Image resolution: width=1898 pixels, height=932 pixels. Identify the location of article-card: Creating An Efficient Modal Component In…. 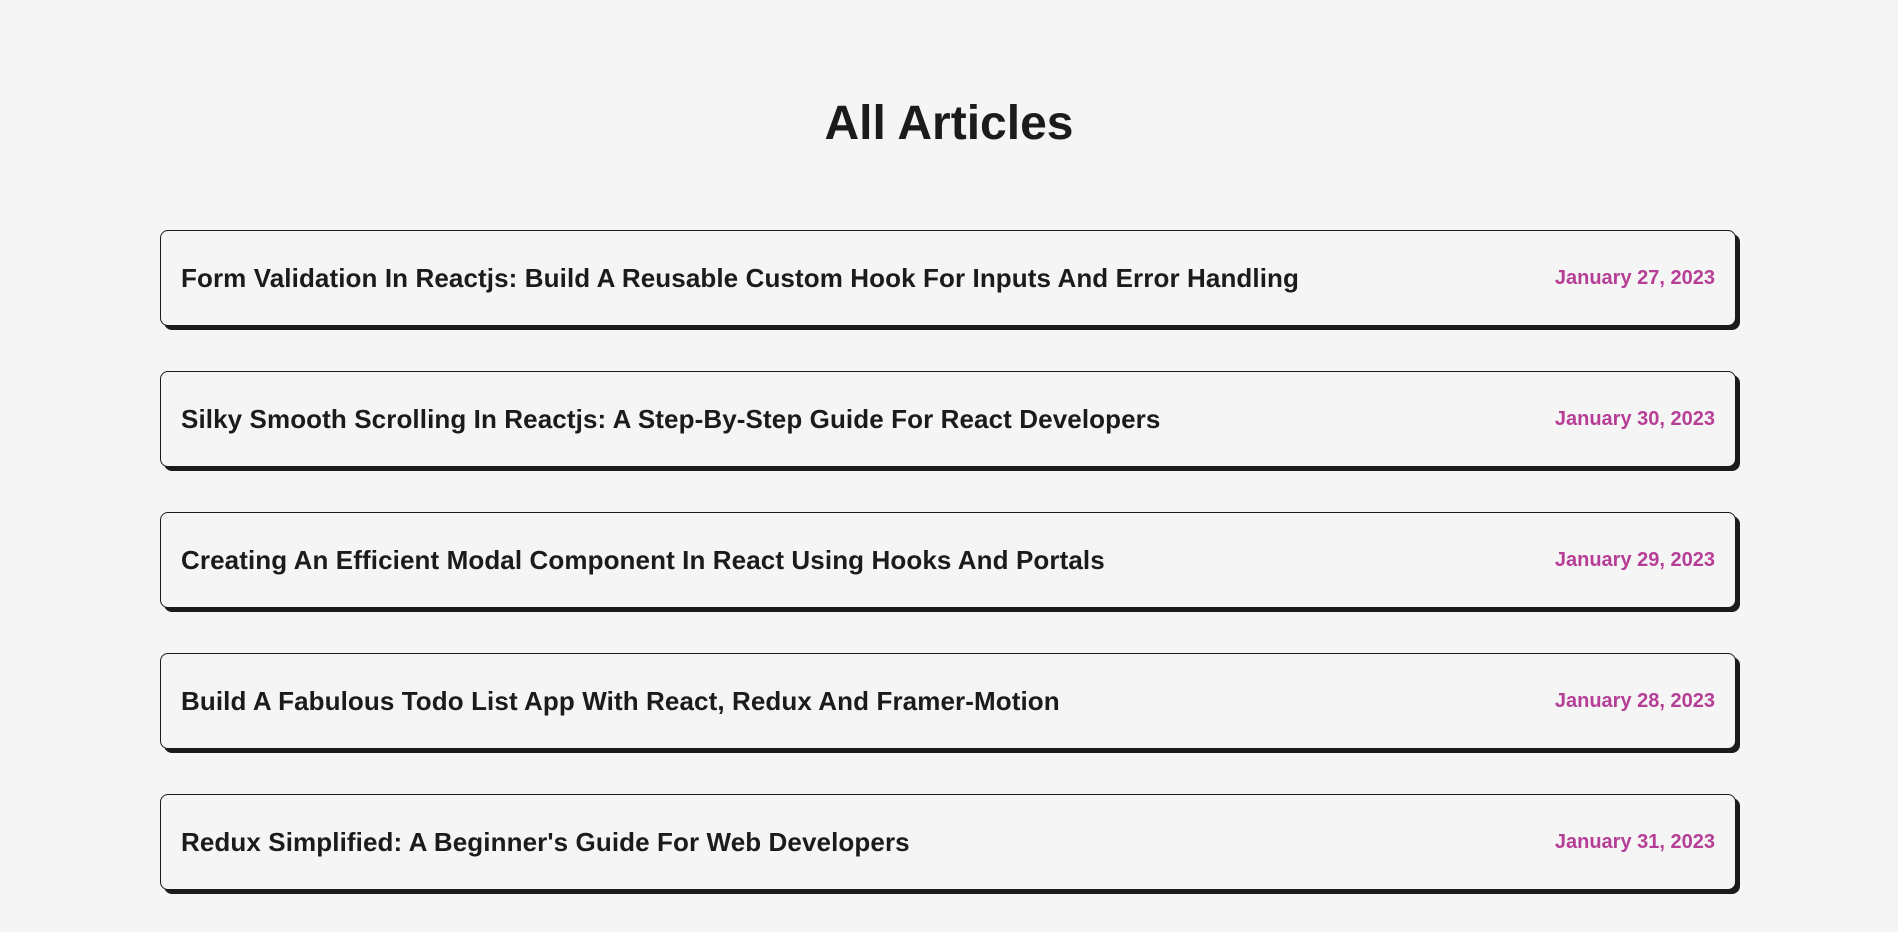
(948, 560).